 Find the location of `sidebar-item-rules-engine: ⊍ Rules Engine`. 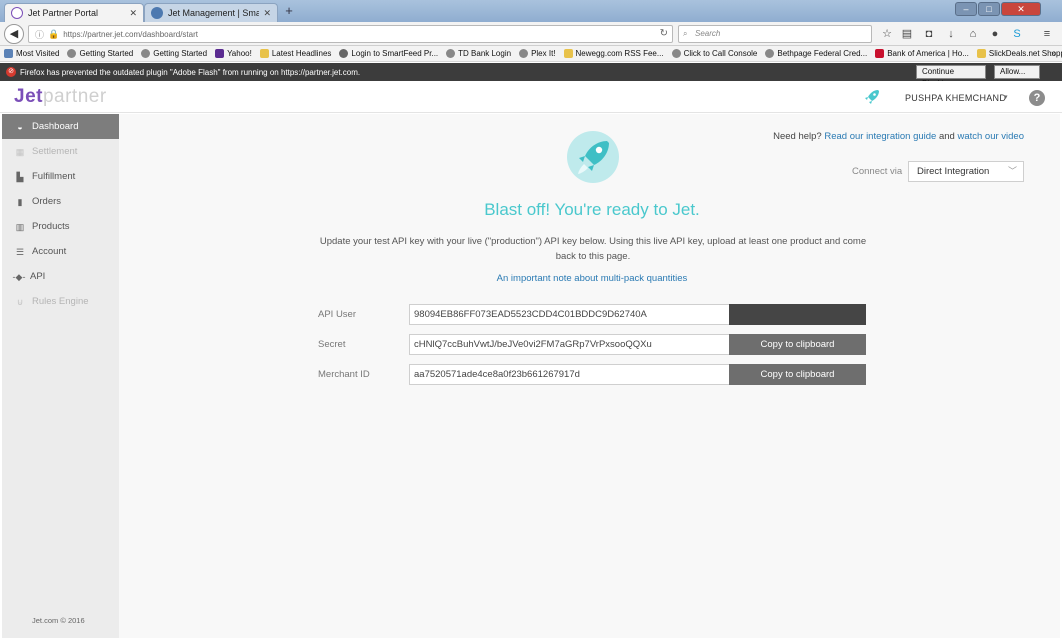

sidebar-item-rules-engine: ⊍ Rules Engine is located at coordinates (60, 301).